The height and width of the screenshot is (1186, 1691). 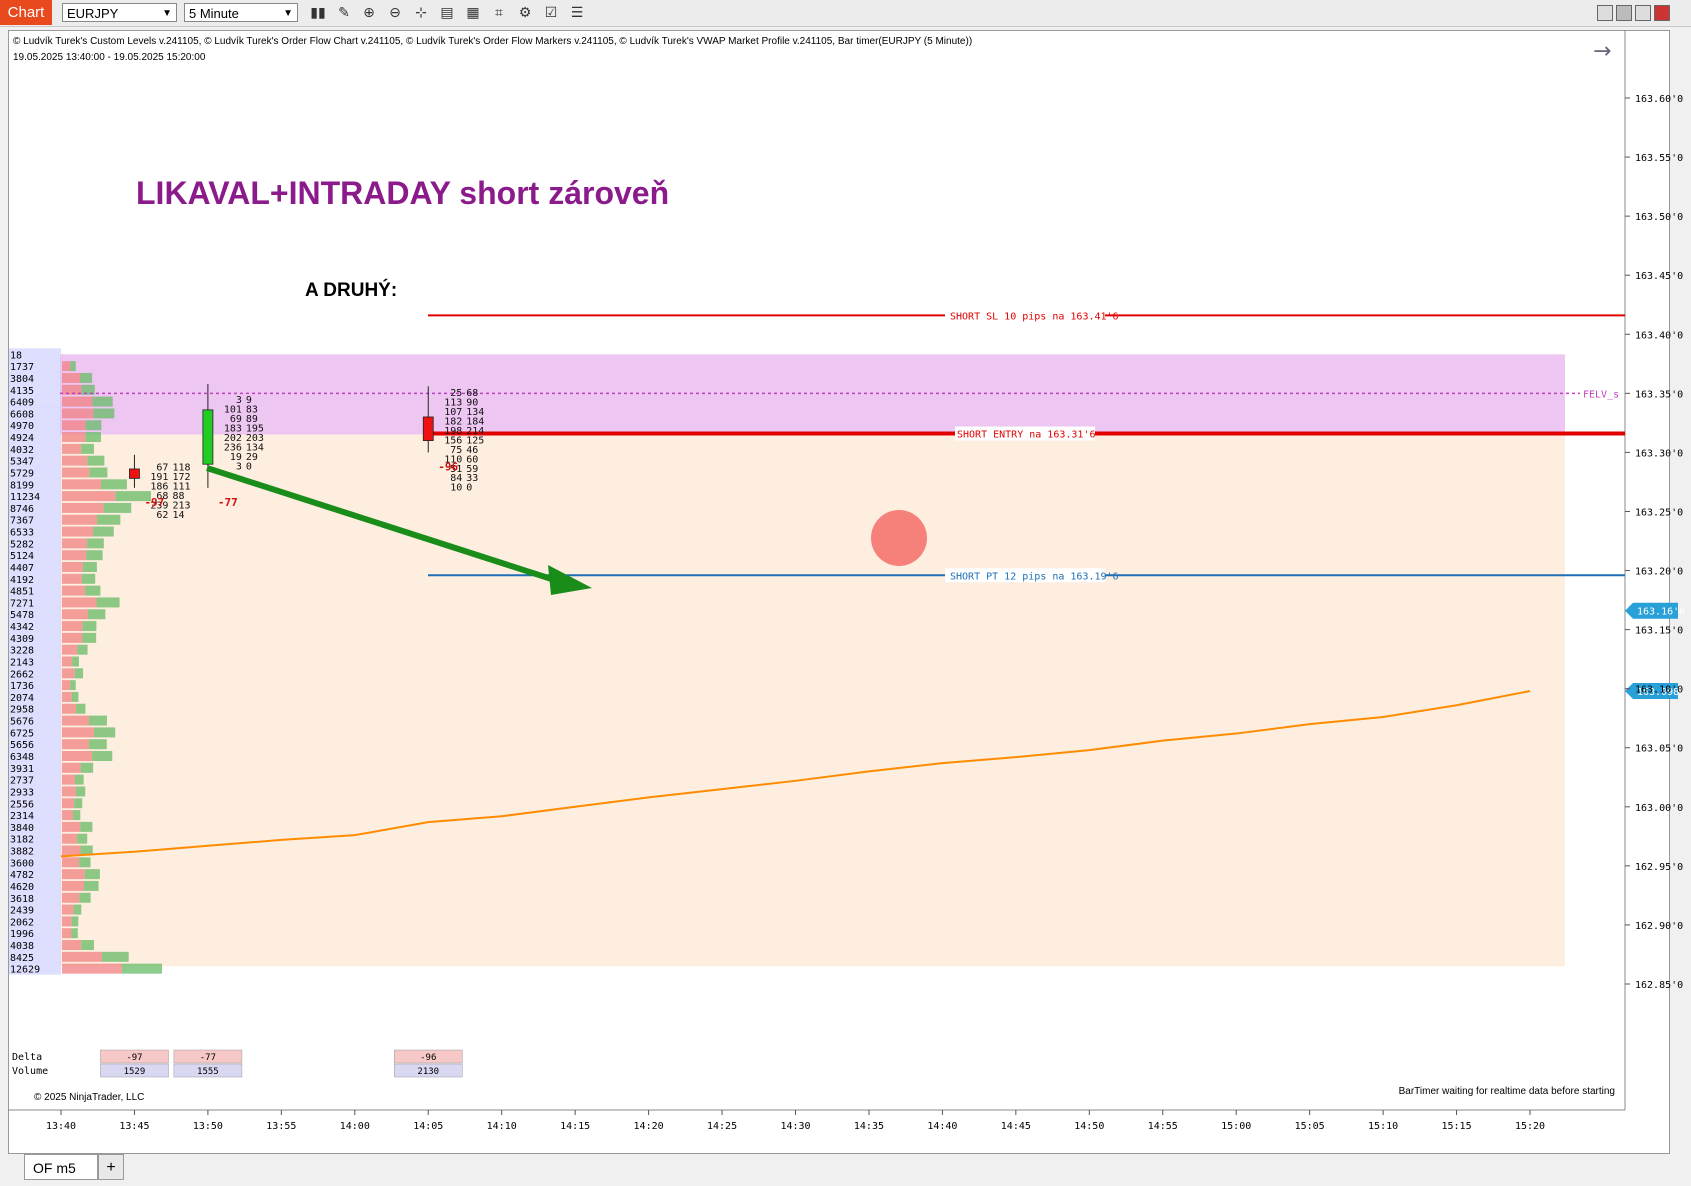 I want to click on x-tick-label: 14:15, so click(x=575, y=1126).